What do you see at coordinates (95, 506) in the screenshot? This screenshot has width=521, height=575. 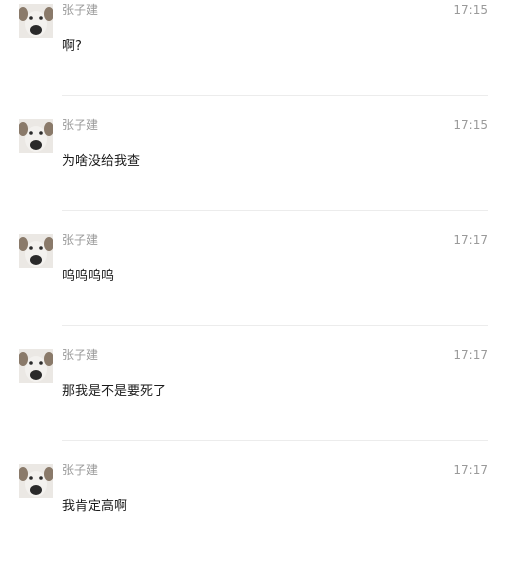 I see `message-text: 我肯定高啊` at bounding box center [95, 506].